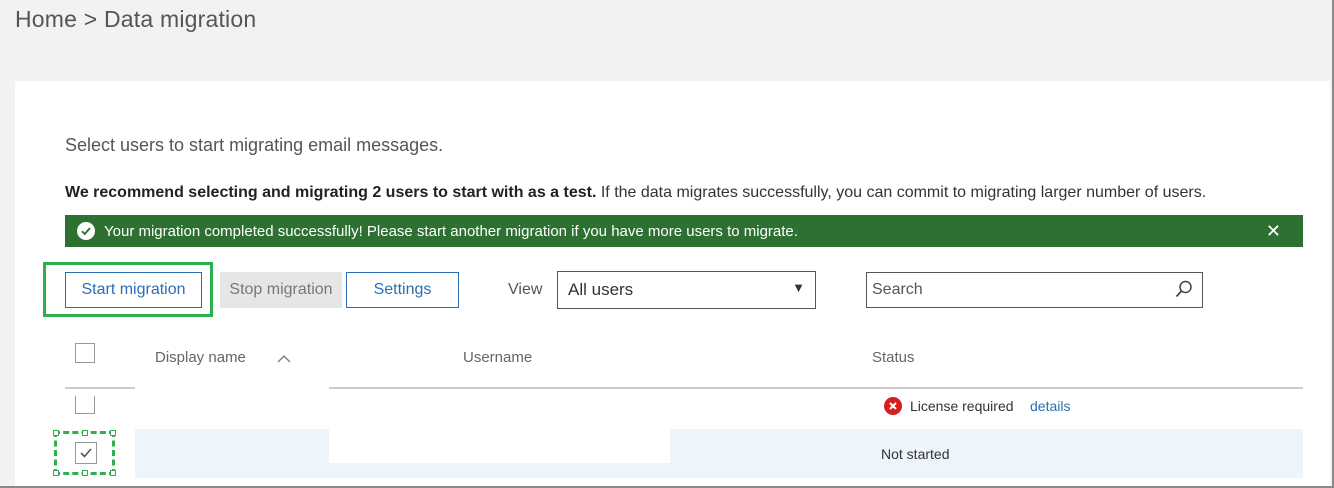  I want to click on checkmark-circle-icon, so click(86, 231).